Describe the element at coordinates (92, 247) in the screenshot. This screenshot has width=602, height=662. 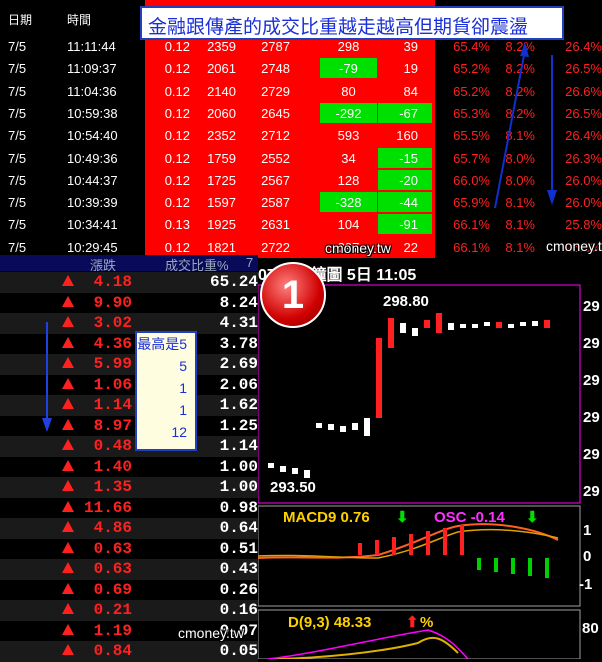
I see `cell-1: 10:29:45` at that location.